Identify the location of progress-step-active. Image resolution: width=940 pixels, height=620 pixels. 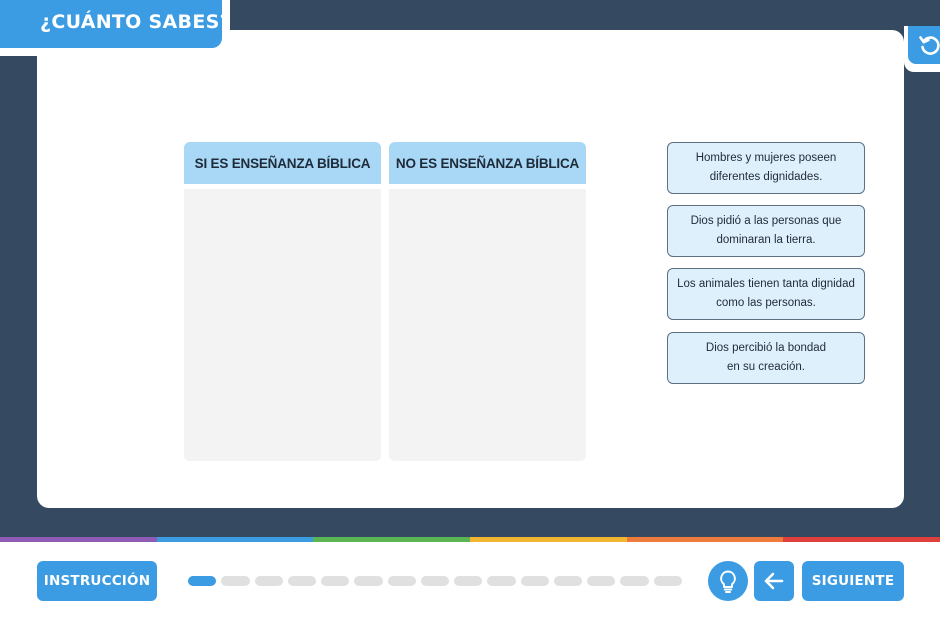
(202, 581).